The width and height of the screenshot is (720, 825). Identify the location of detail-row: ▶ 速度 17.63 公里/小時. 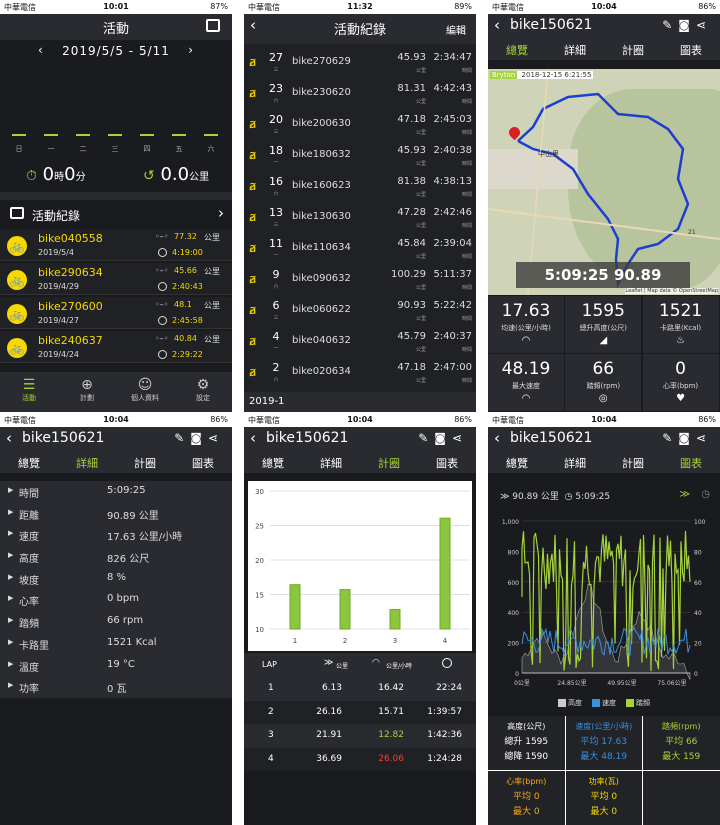
(116, 535).